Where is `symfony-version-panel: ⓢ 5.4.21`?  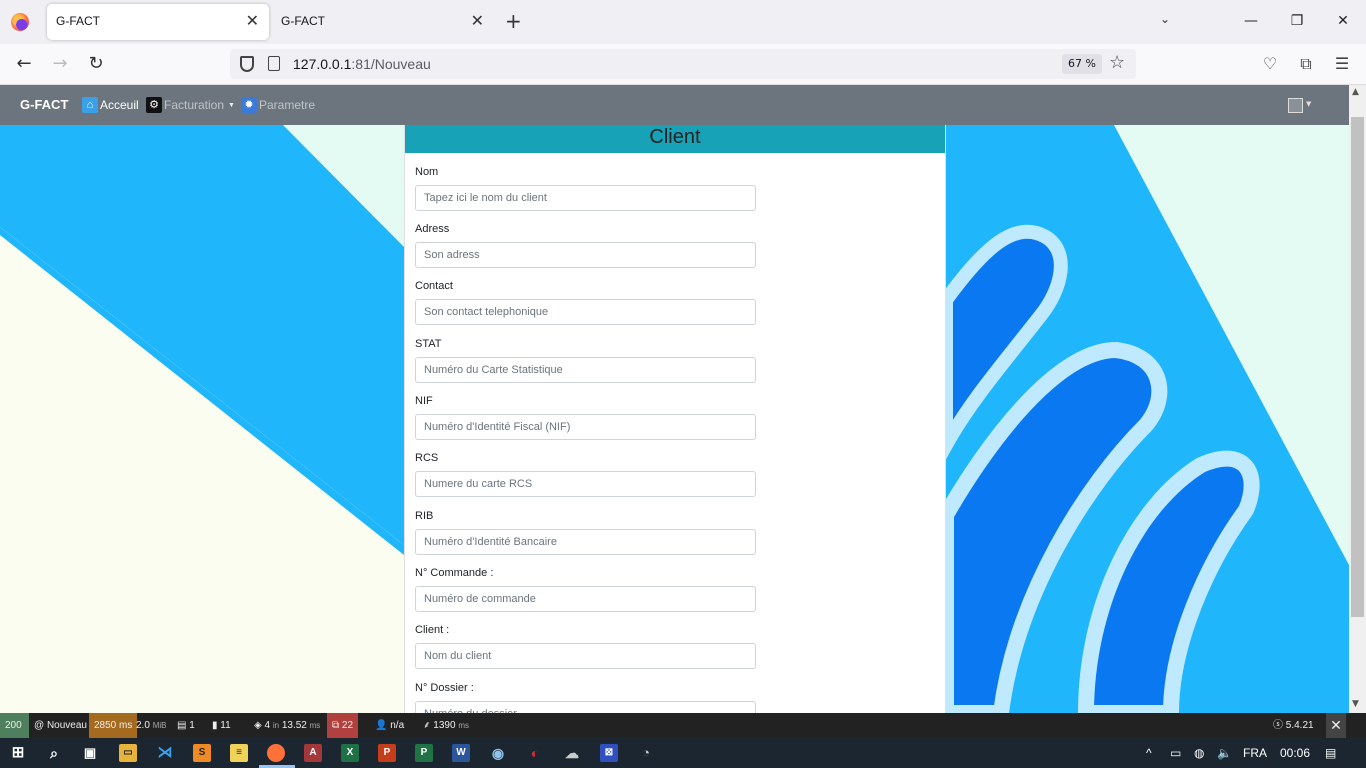
symfony-version-panel: ⓢ 5.4.21 is located at coordinates (1293, 725).